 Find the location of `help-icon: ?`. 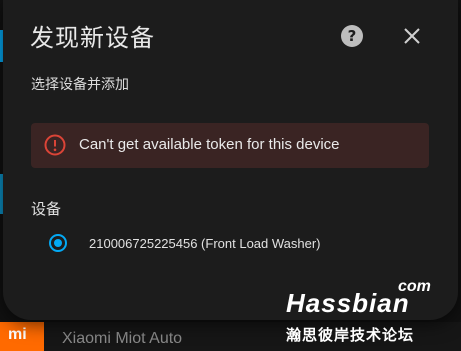

help-icon: ? is located at coordinates (352, 36).